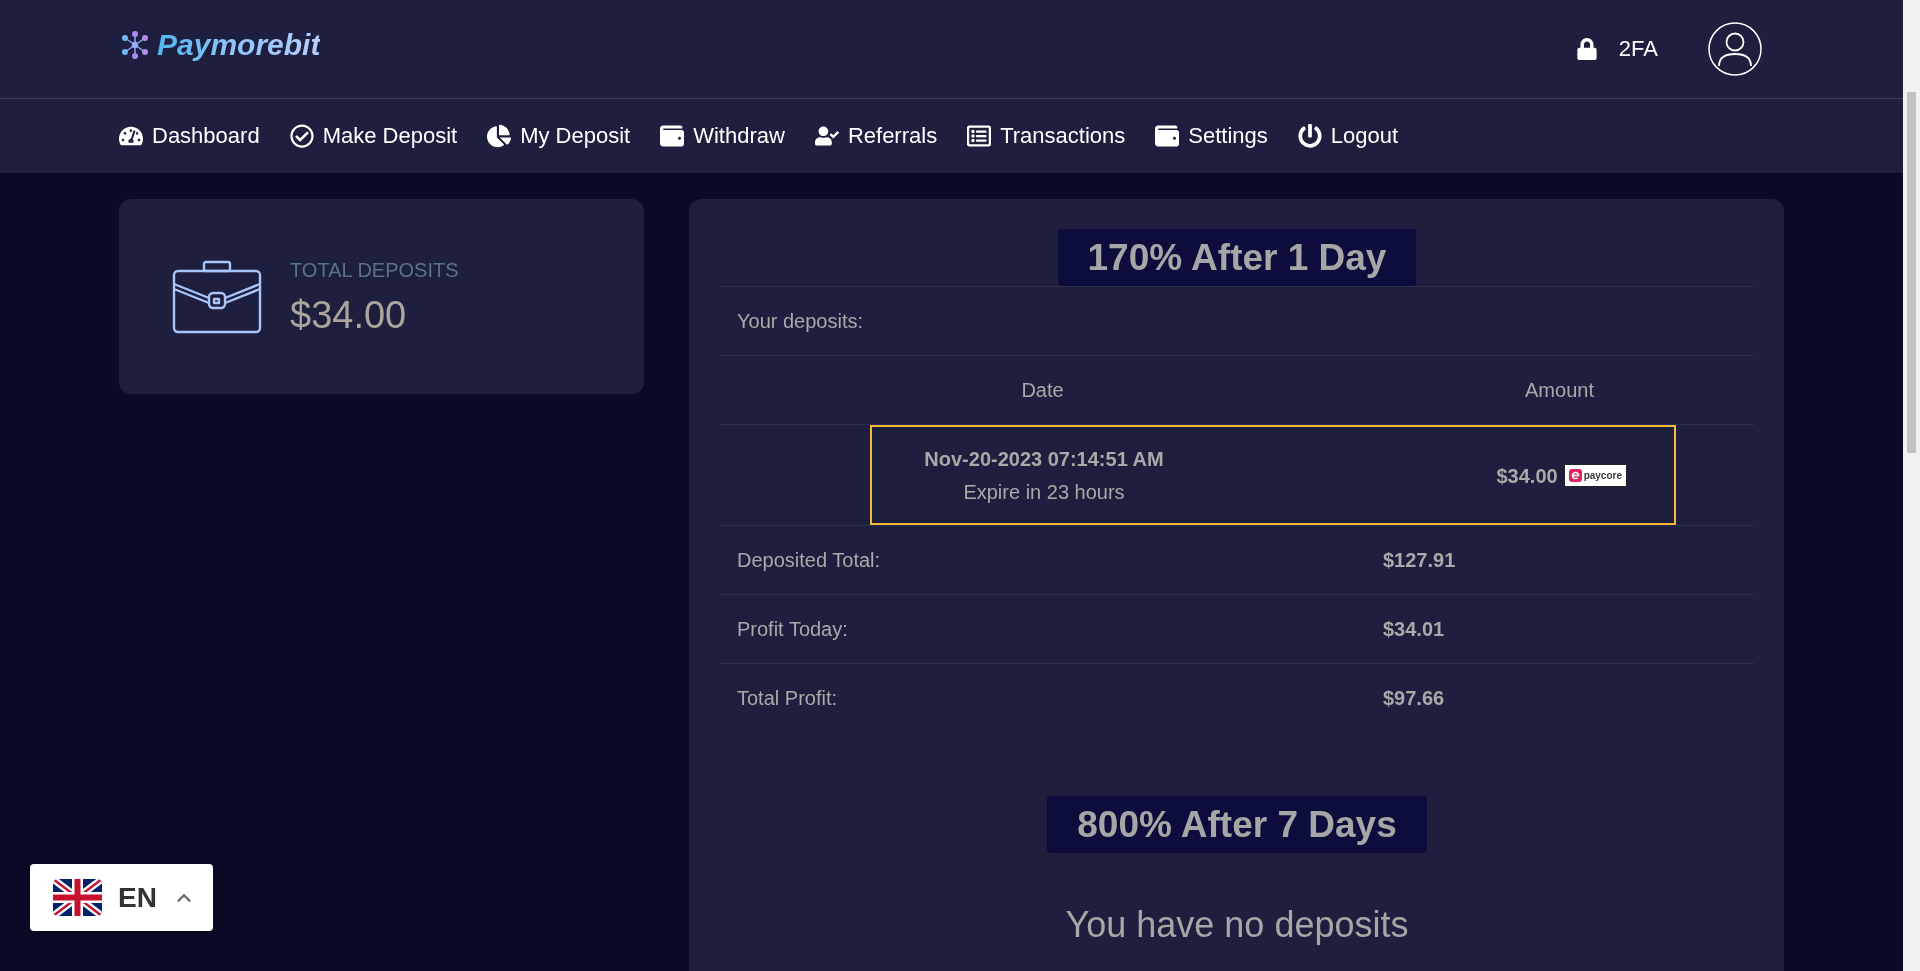 The image size is (1920, 971). Describe the element at coordinates (722, 136) in the screenshot. I see `nav-link: Withdraw` at that location.